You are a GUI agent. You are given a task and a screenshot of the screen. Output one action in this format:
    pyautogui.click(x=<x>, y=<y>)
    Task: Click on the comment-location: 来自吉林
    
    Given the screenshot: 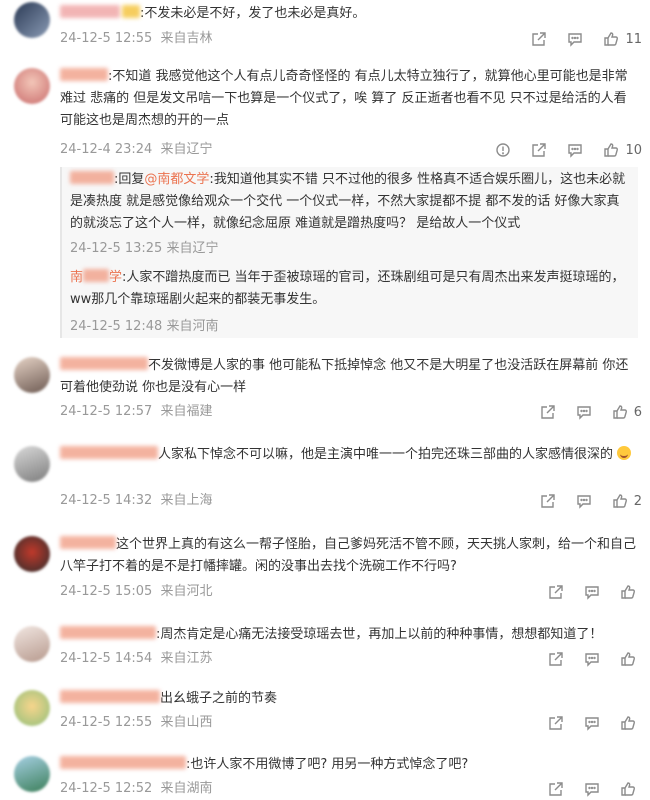 What is the action you would take?
    pyautogui.click(x=186, y=38)
    